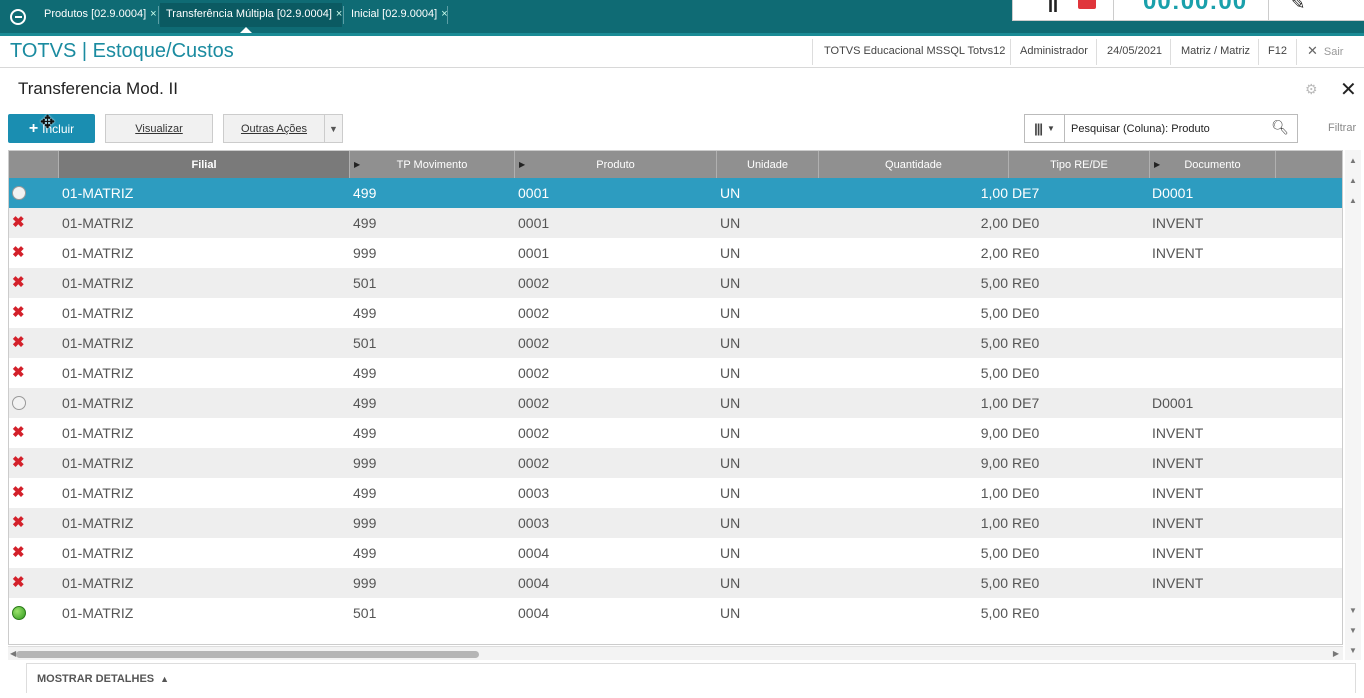 This screenshot has width=1364, height=698. What do you see at coordinates (768, 164) in the screenshot?
I see `column-header-unidade: Unidade` at bounding box center [768, 164].